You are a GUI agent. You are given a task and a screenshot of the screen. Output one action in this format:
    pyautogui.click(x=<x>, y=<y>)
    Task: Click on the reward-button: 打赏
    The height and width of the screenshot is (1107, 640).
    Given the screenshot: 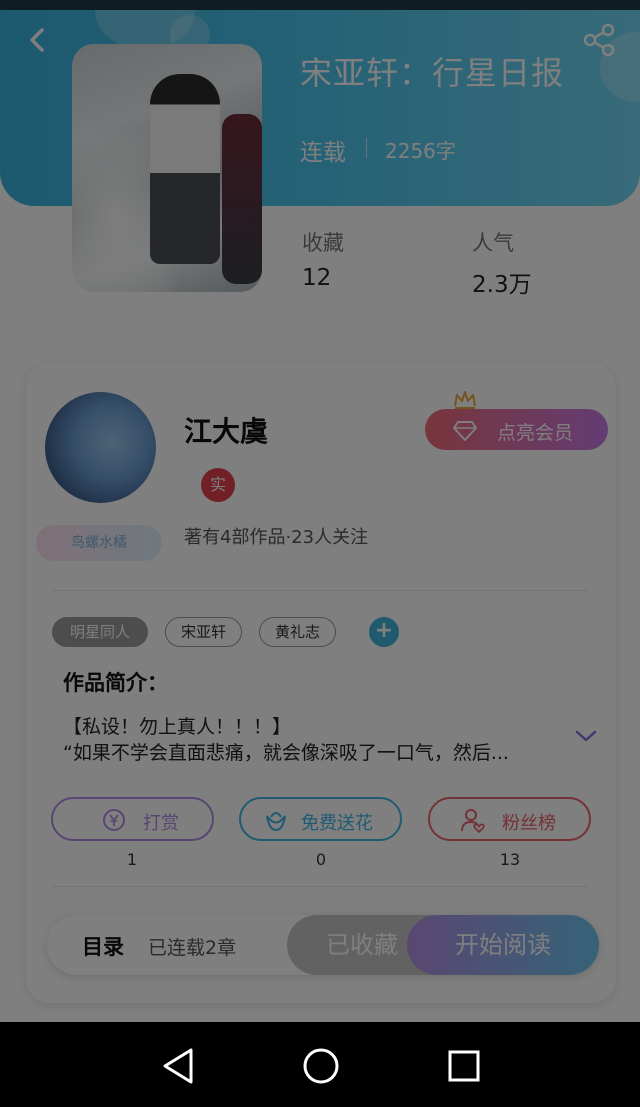 What is the action you would take?
    pyautogui.click(x=132, y=819)
    